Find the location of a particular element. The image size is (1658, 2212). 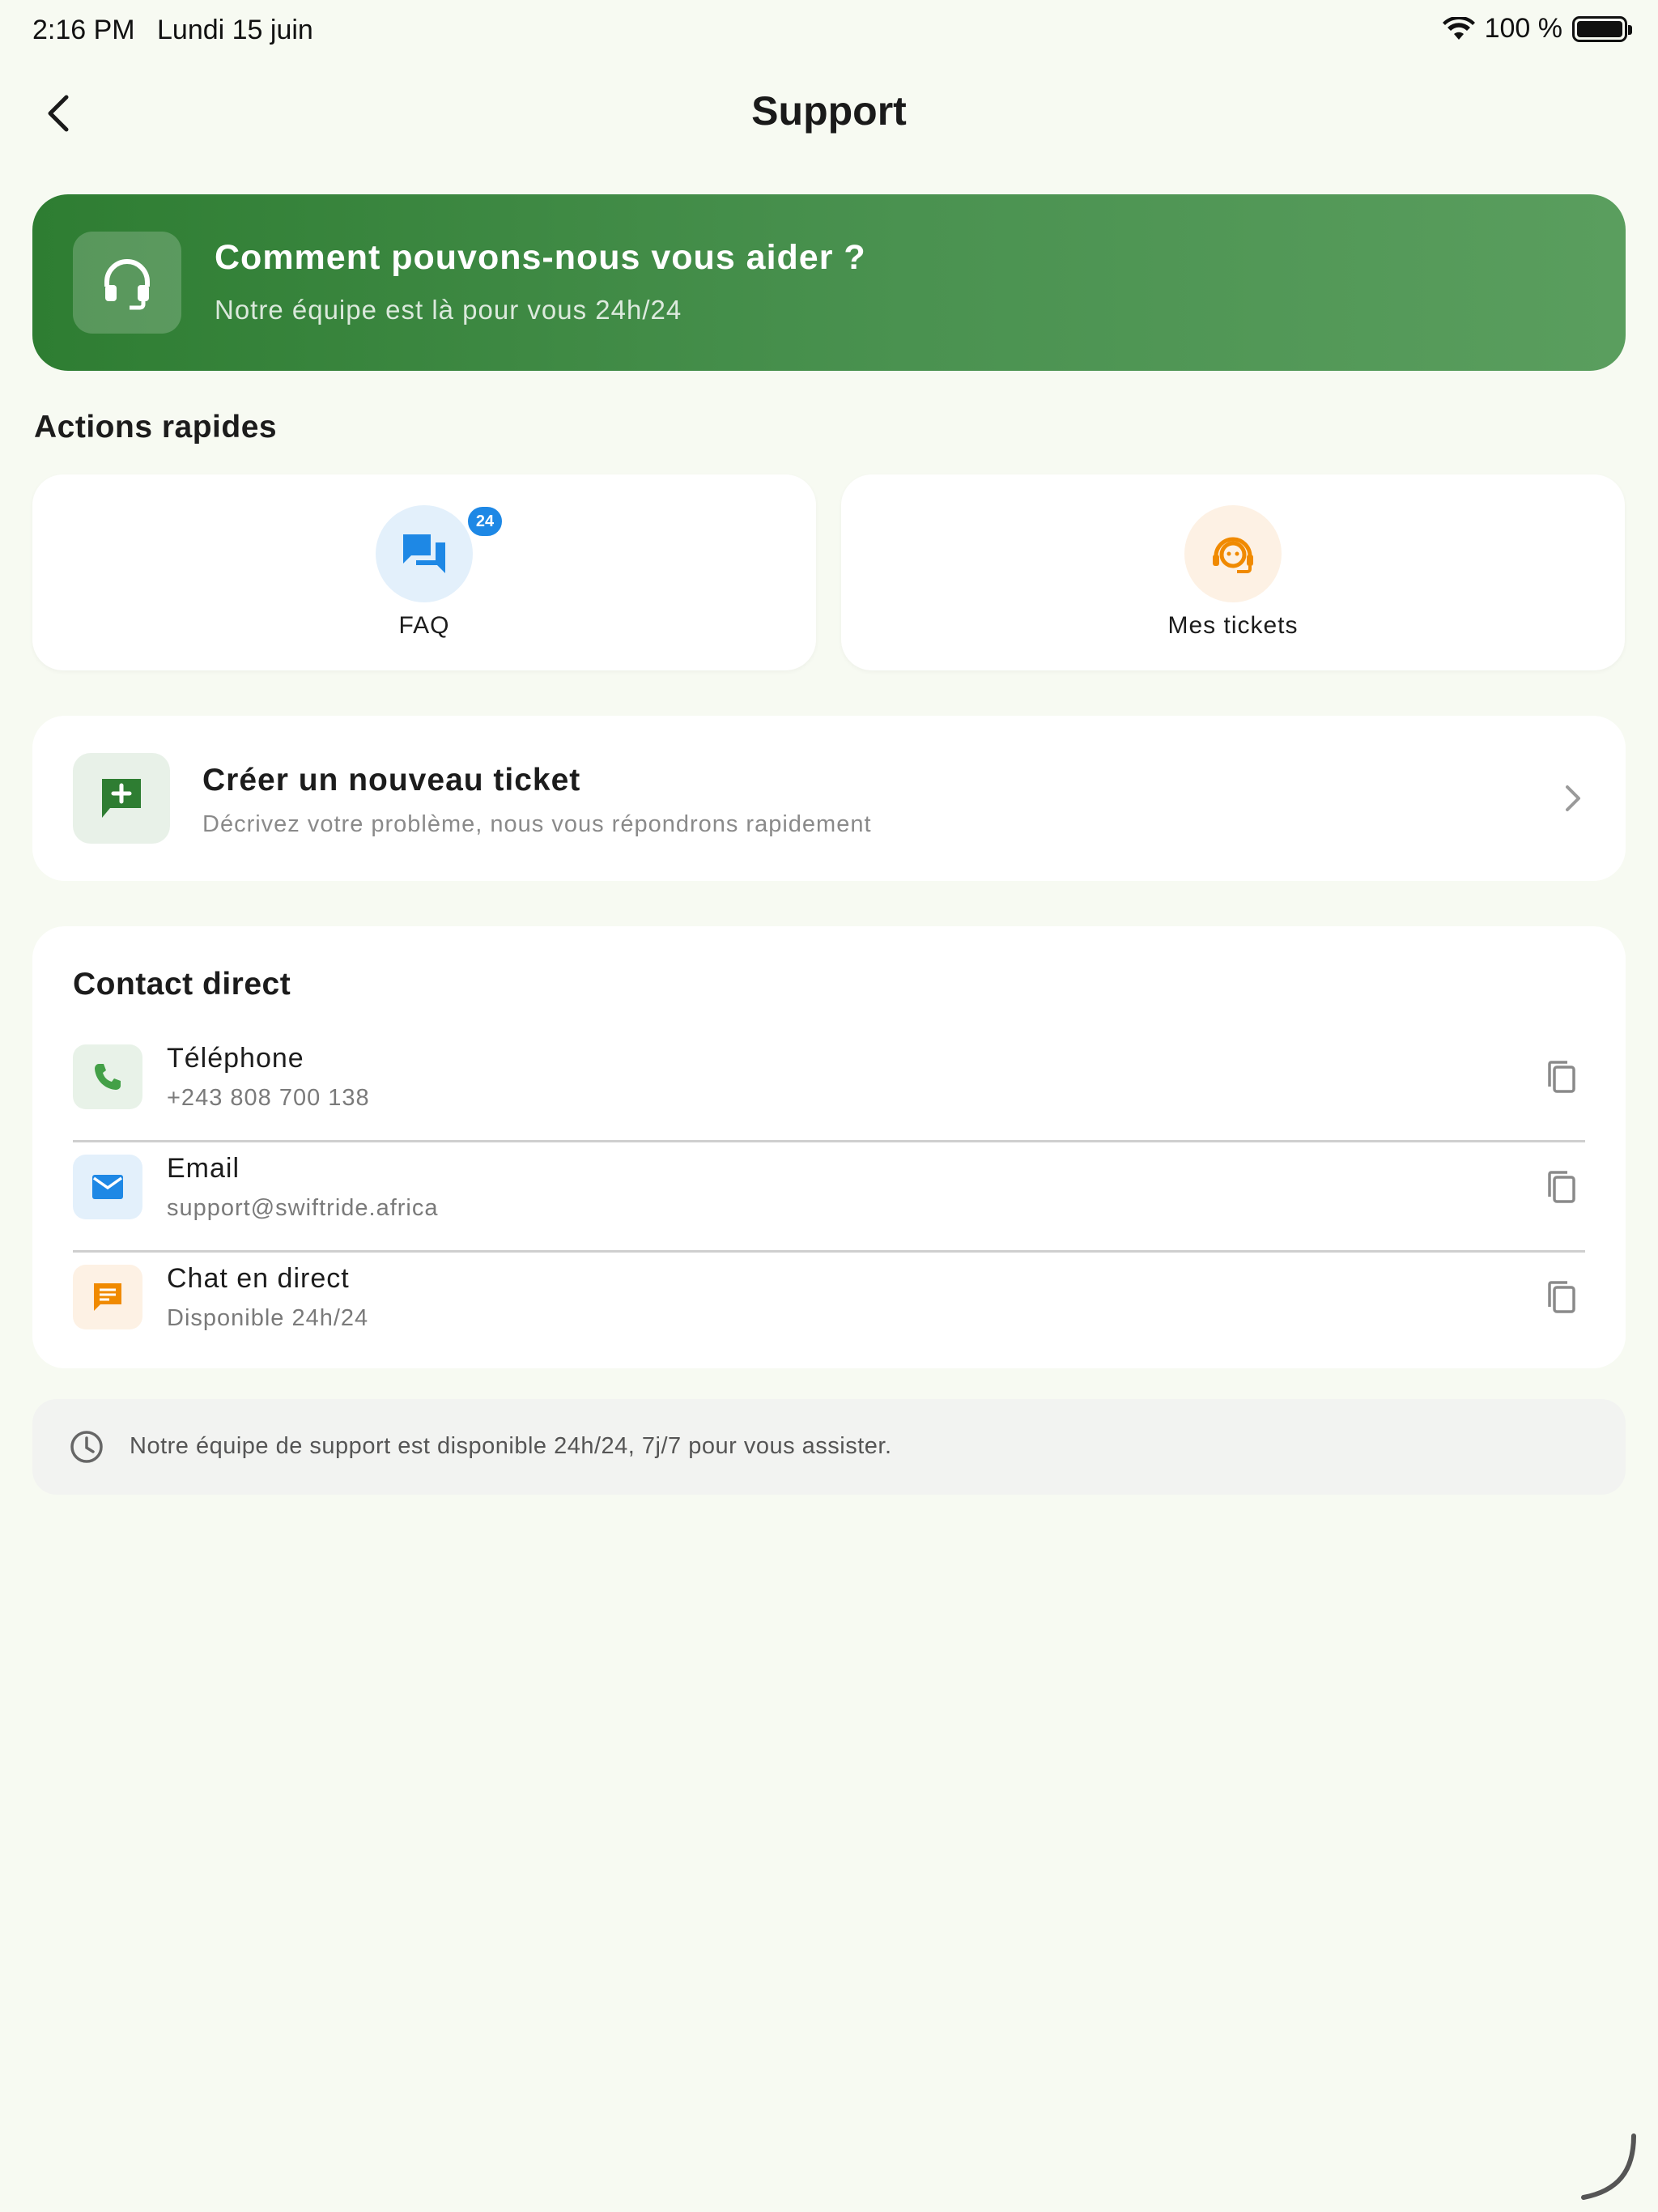

headset-icon is located at coordinates (127, 284).